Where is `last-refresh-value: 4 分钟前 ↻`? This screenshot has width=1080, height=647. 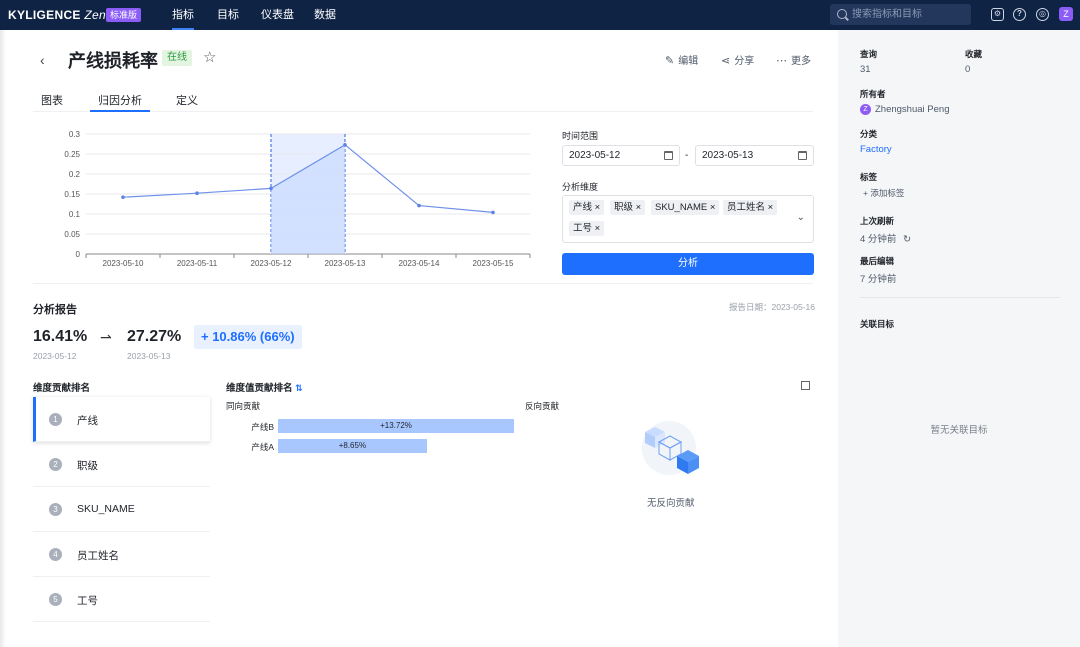
last-refresh-value: 4 分钟前 ↻ is located at coordinates (886, 239).